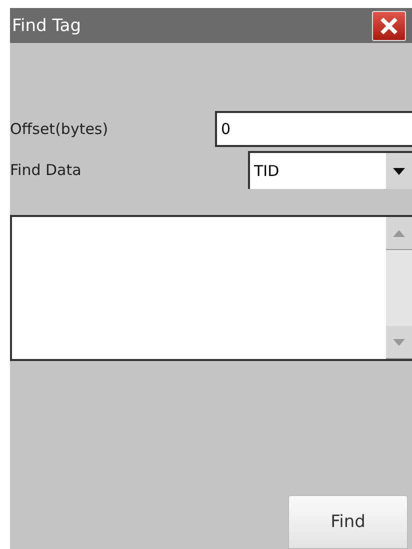  Describe the element at coordinates (330, 170) in the screenshot. I see `find-data-dropdown: TID` at that location.